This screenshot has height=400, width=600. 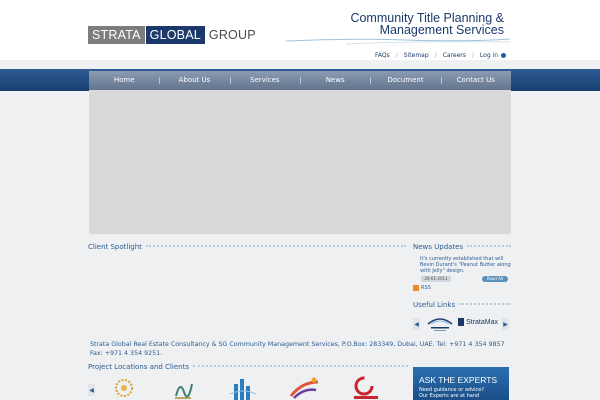 I want to click on projects-heading: Project Locations and Clients, so click(x=248, y=367).